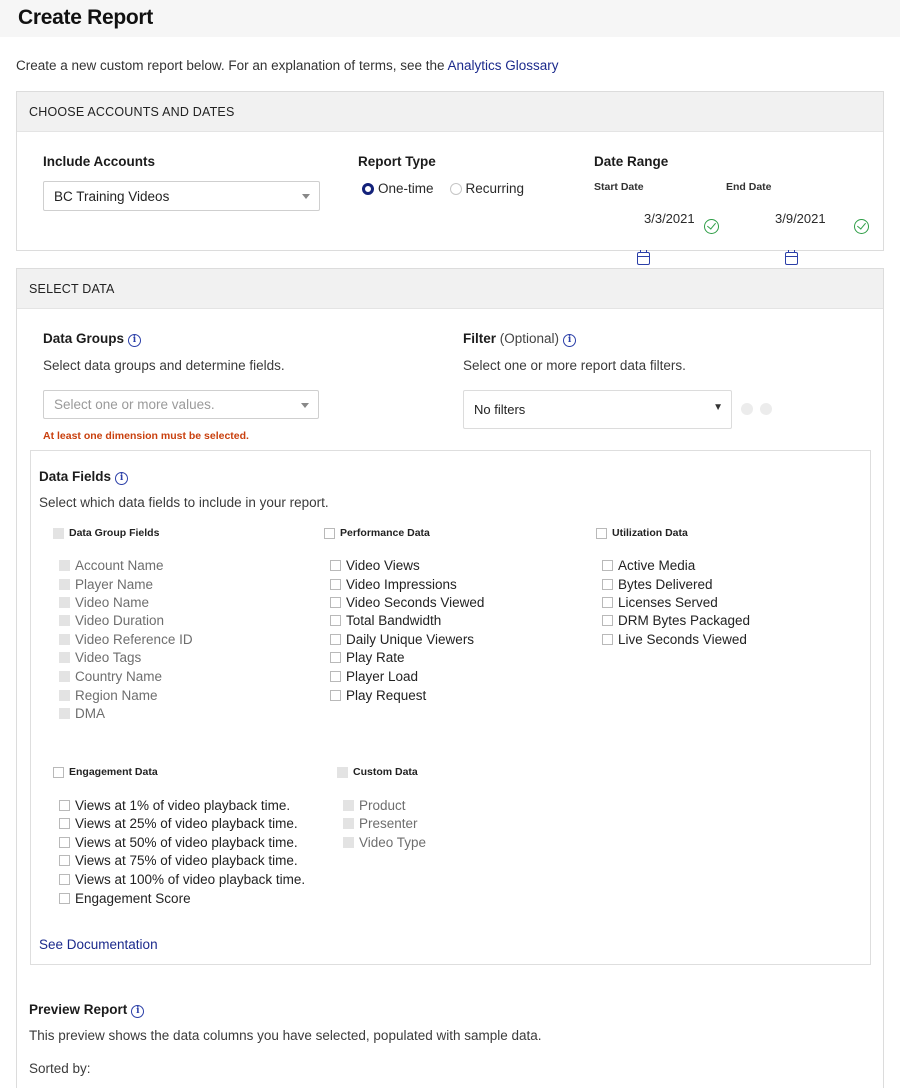  I want to click on group-fields-checkbox, so click(58, 533).